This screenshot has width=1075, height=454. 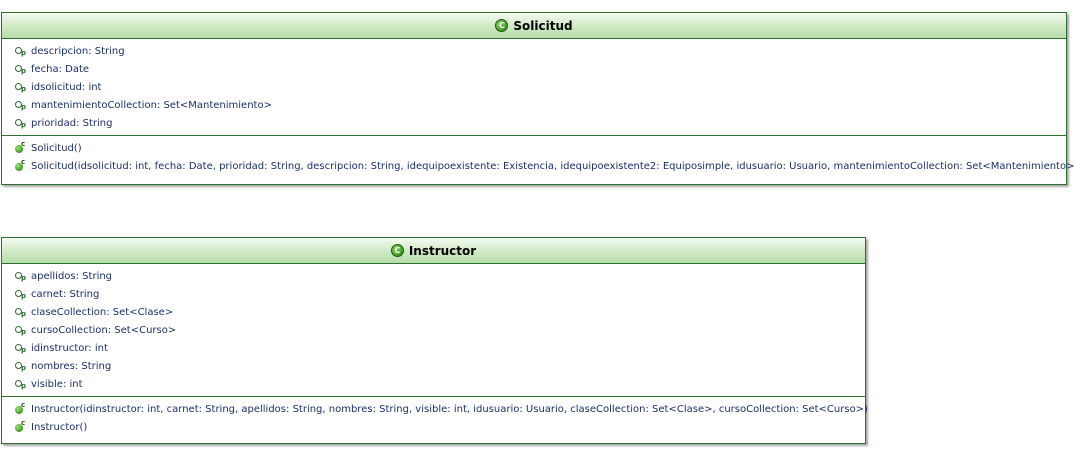 I want to click on method-row: c Instructor(), so click(x=439, y=427).